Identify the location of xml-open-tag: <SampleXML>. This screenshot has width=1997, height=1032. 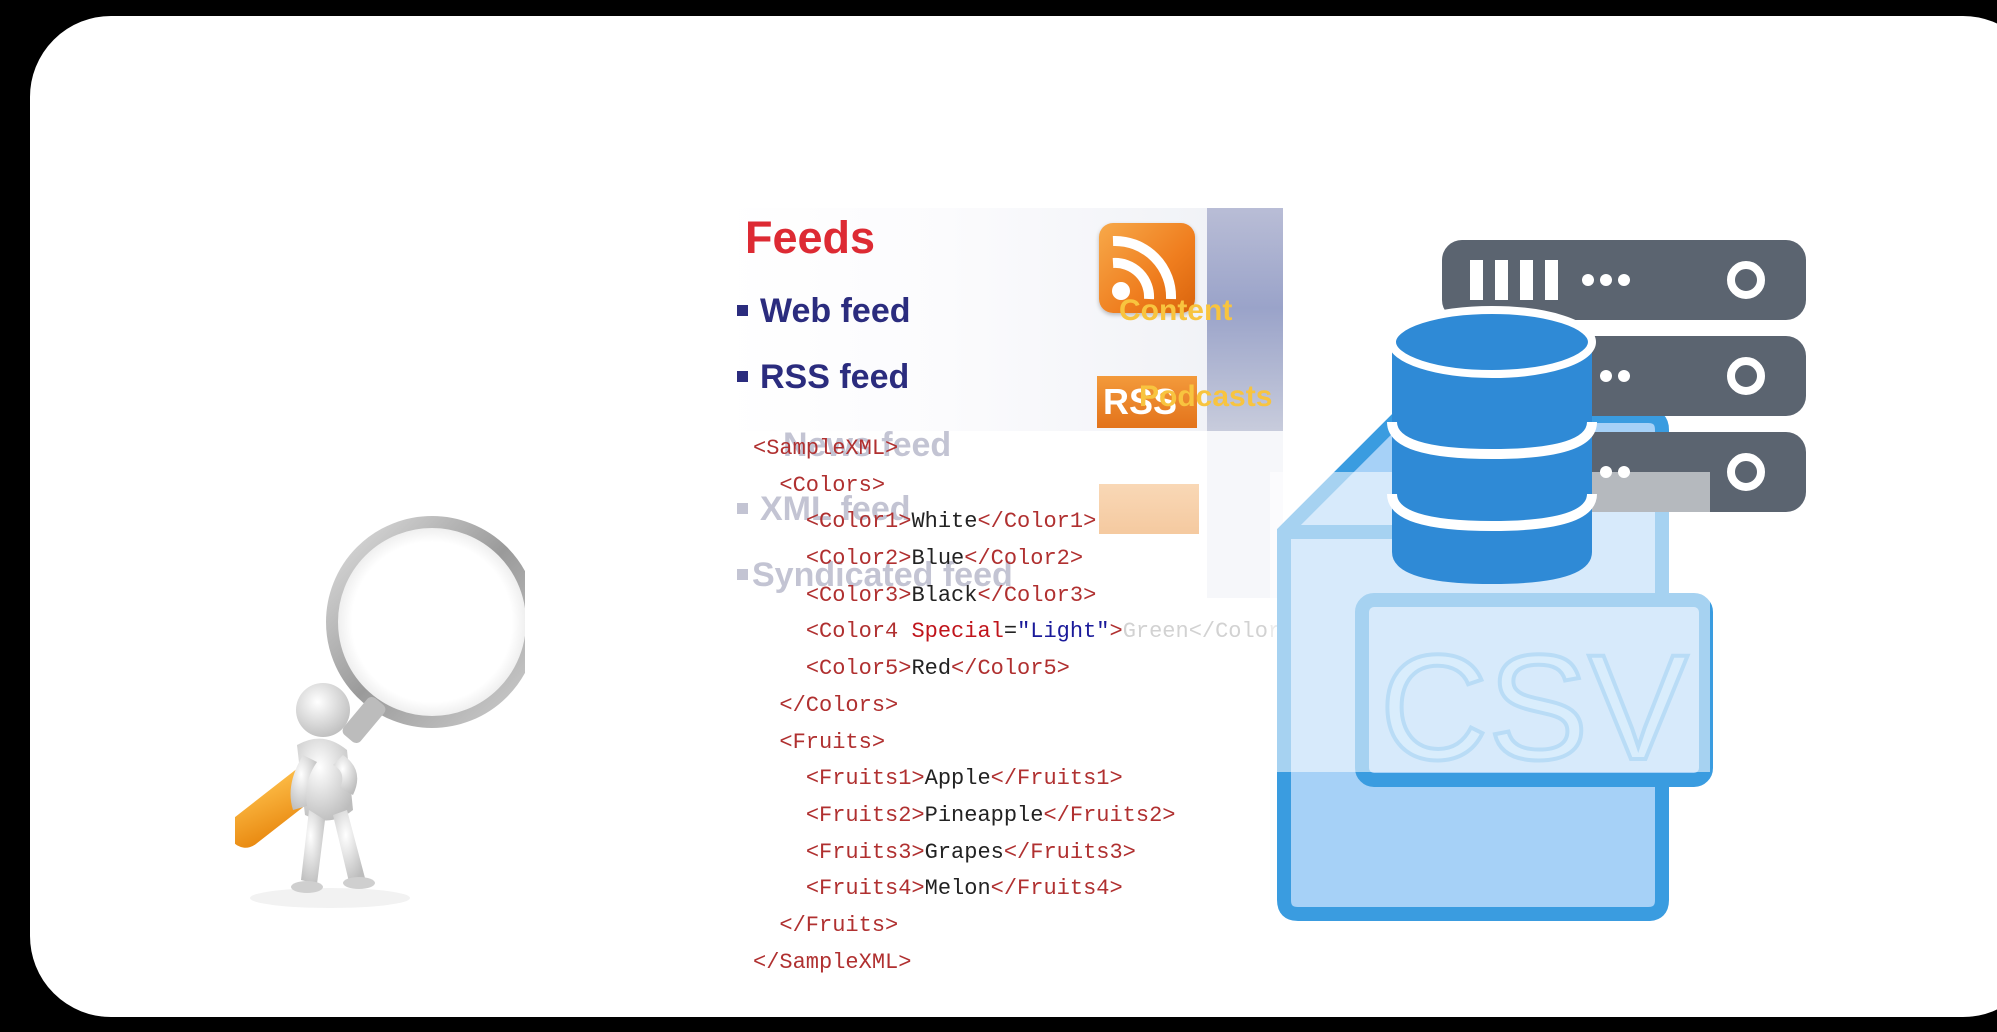
(826, 448).